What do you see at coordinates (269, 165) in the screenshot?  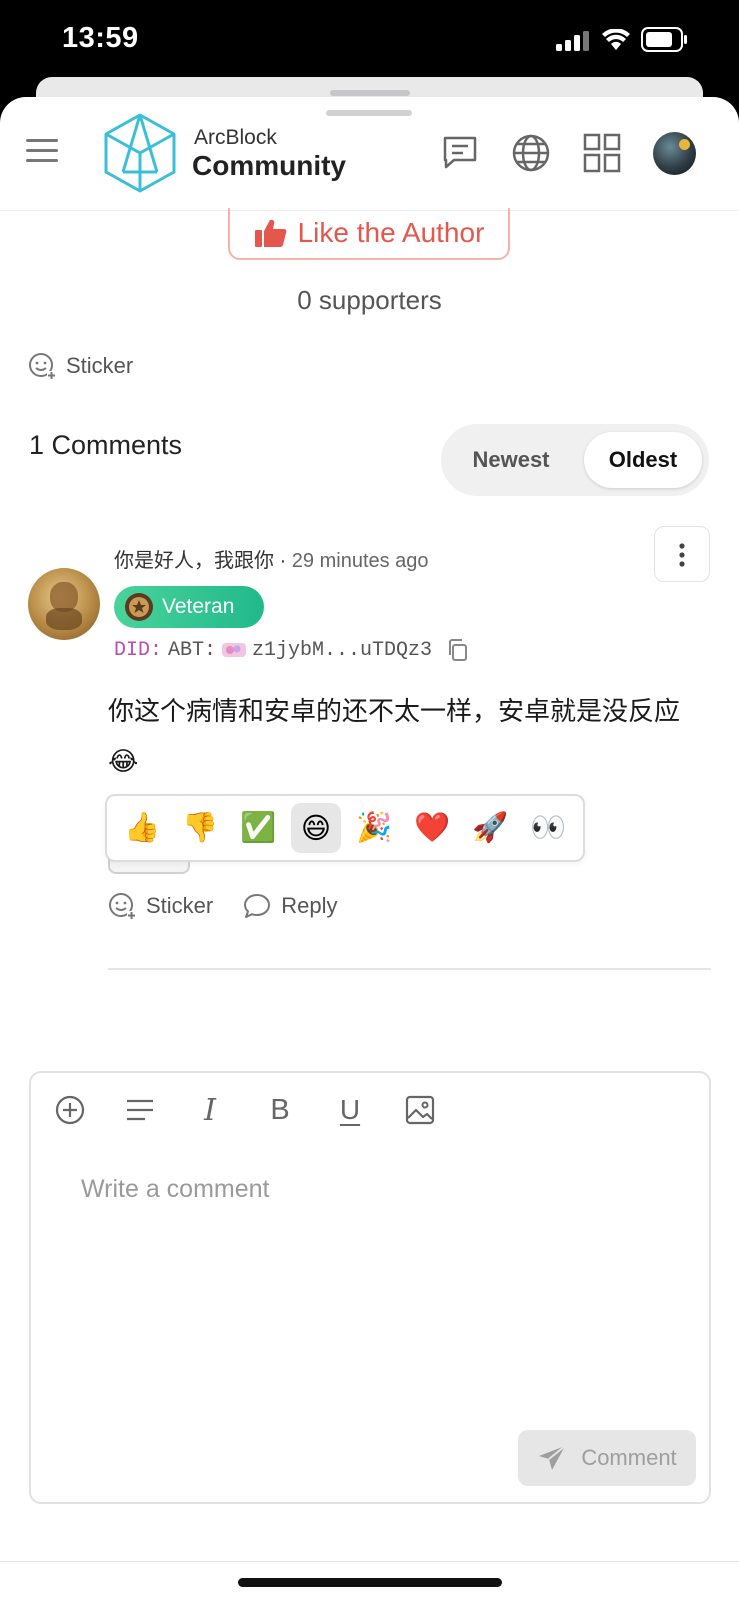 I see `brand-name-bottom: Community` at bounding box center [269, 165].